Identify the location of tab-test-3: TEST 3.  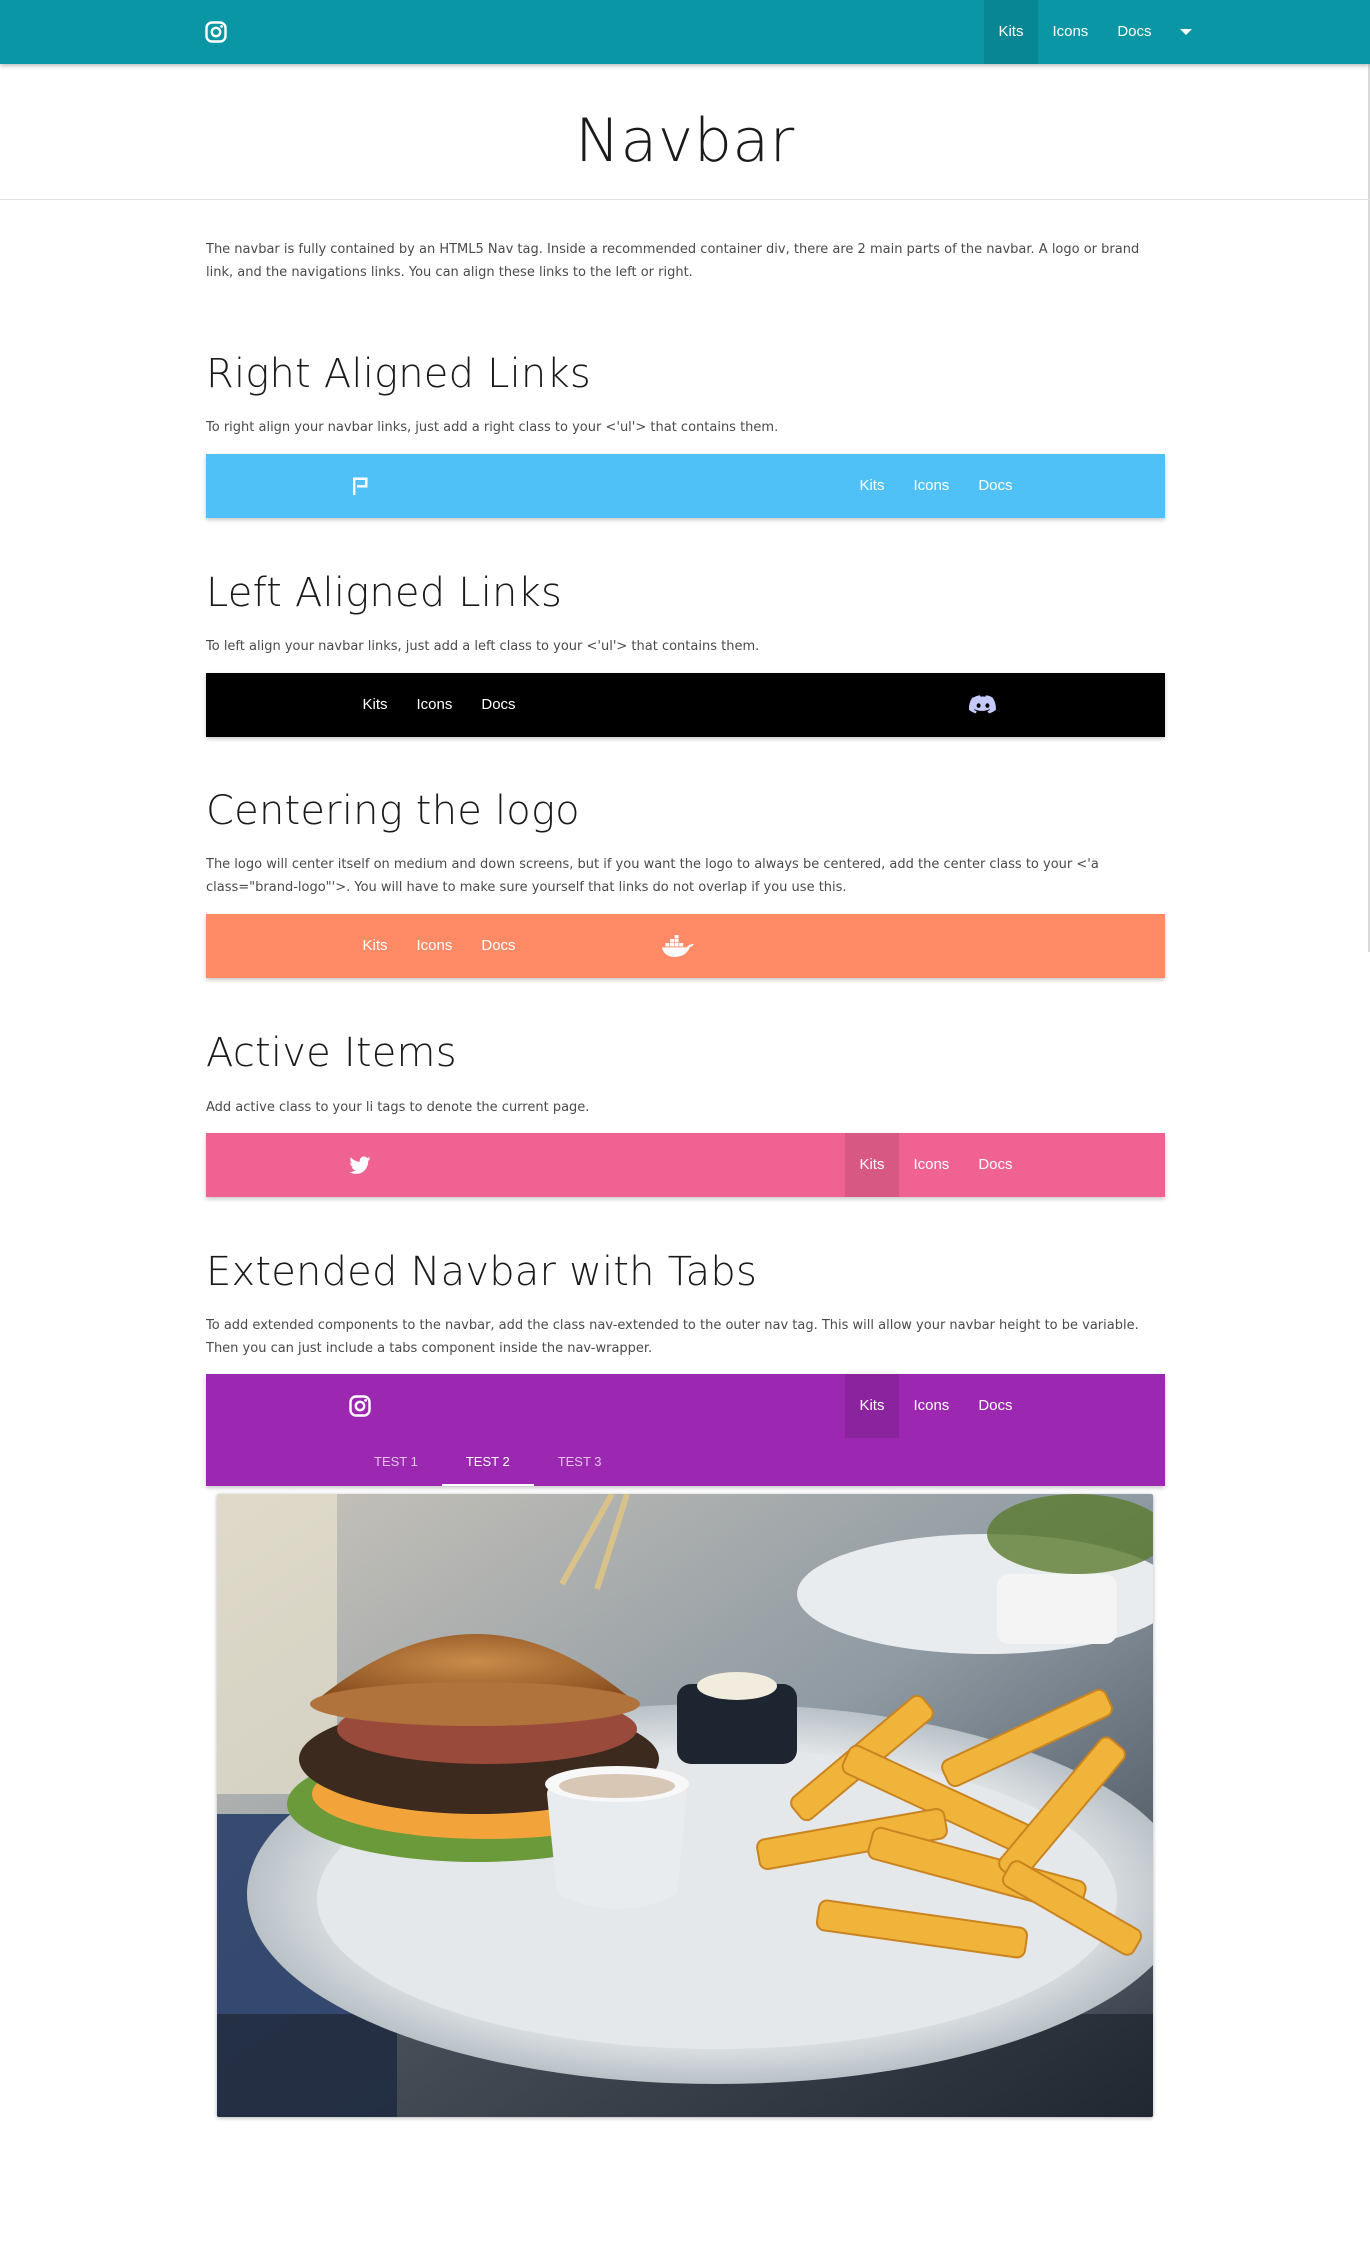
(580, 1462).